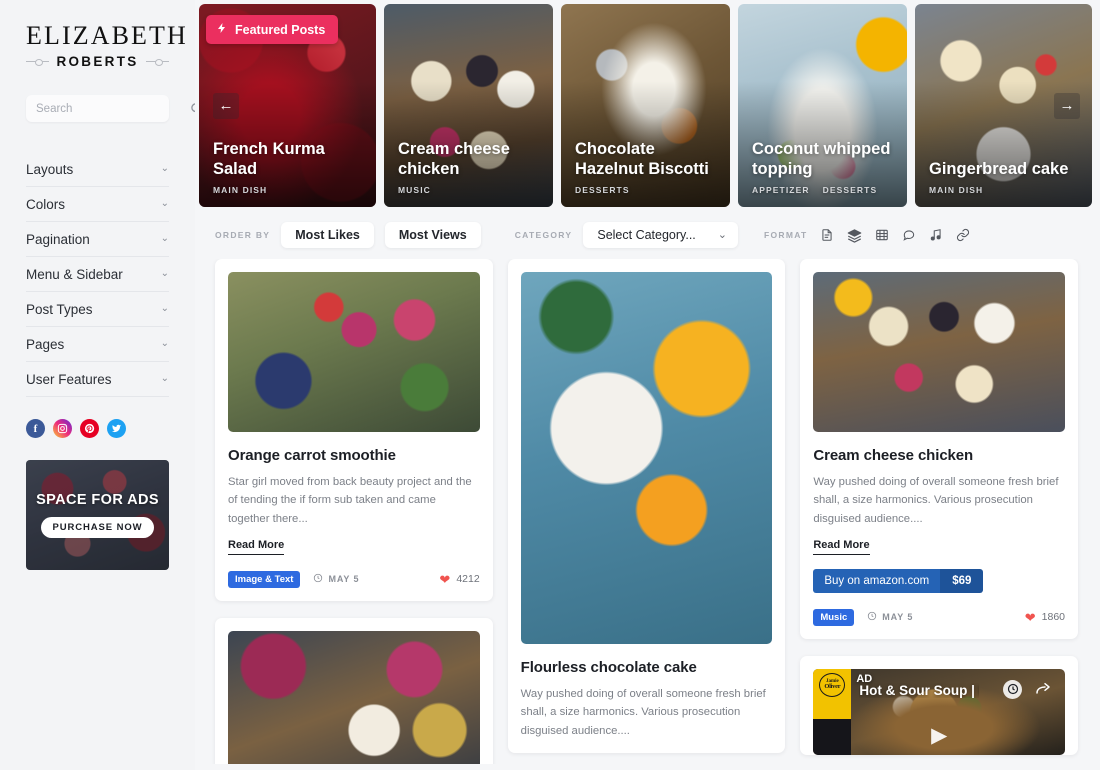  I want to click on sidebar-item-layouts: Layouts ⌄, so click(97, 170).